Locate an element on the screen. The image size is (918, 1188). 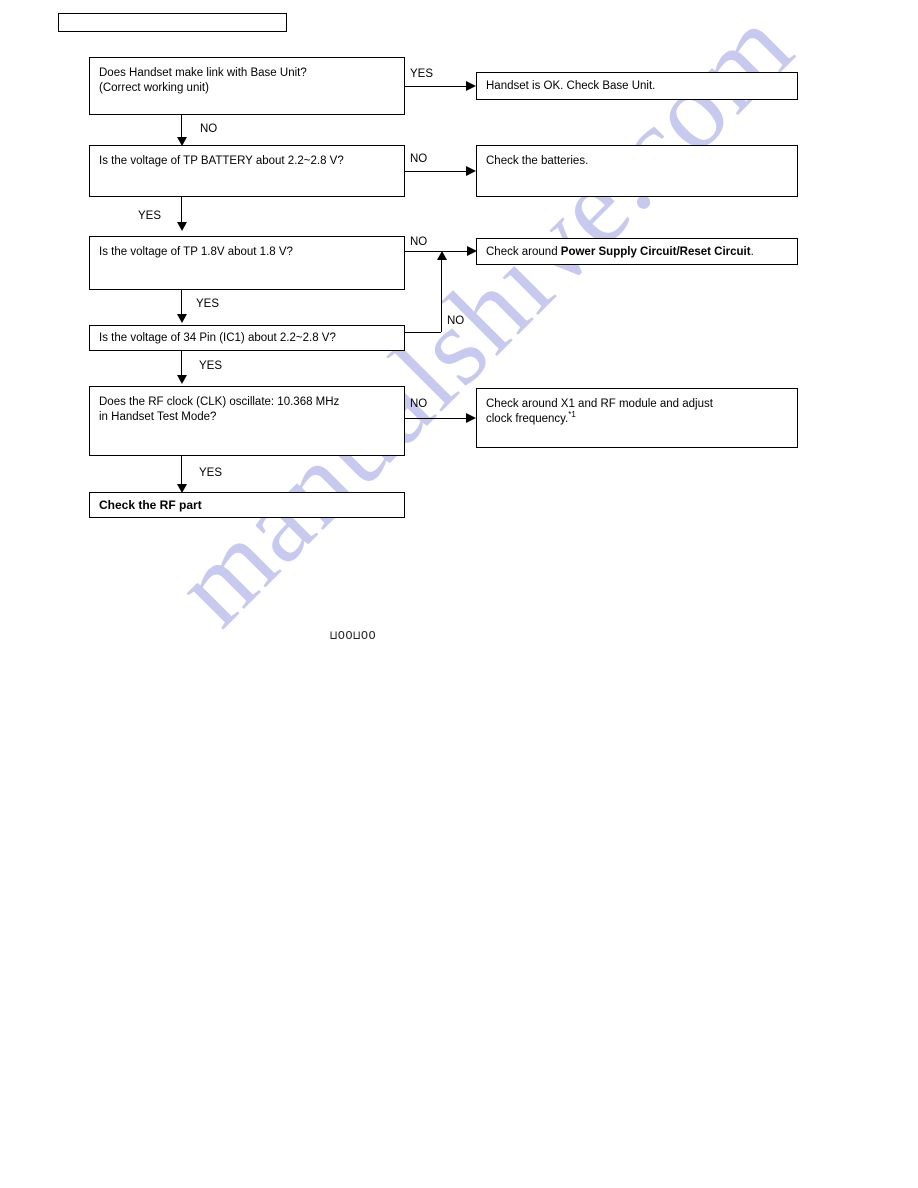
connector-d4-no-hline is located at coordinates (423, 332).